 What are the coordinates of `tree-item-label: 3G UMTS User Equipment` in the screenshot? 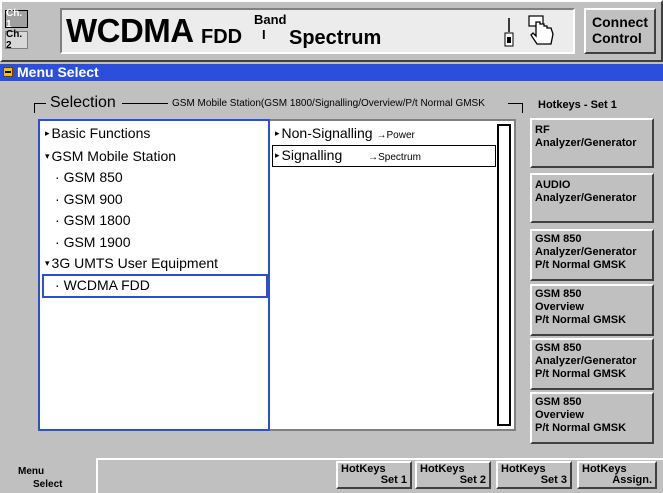 It's located at (135, 263).